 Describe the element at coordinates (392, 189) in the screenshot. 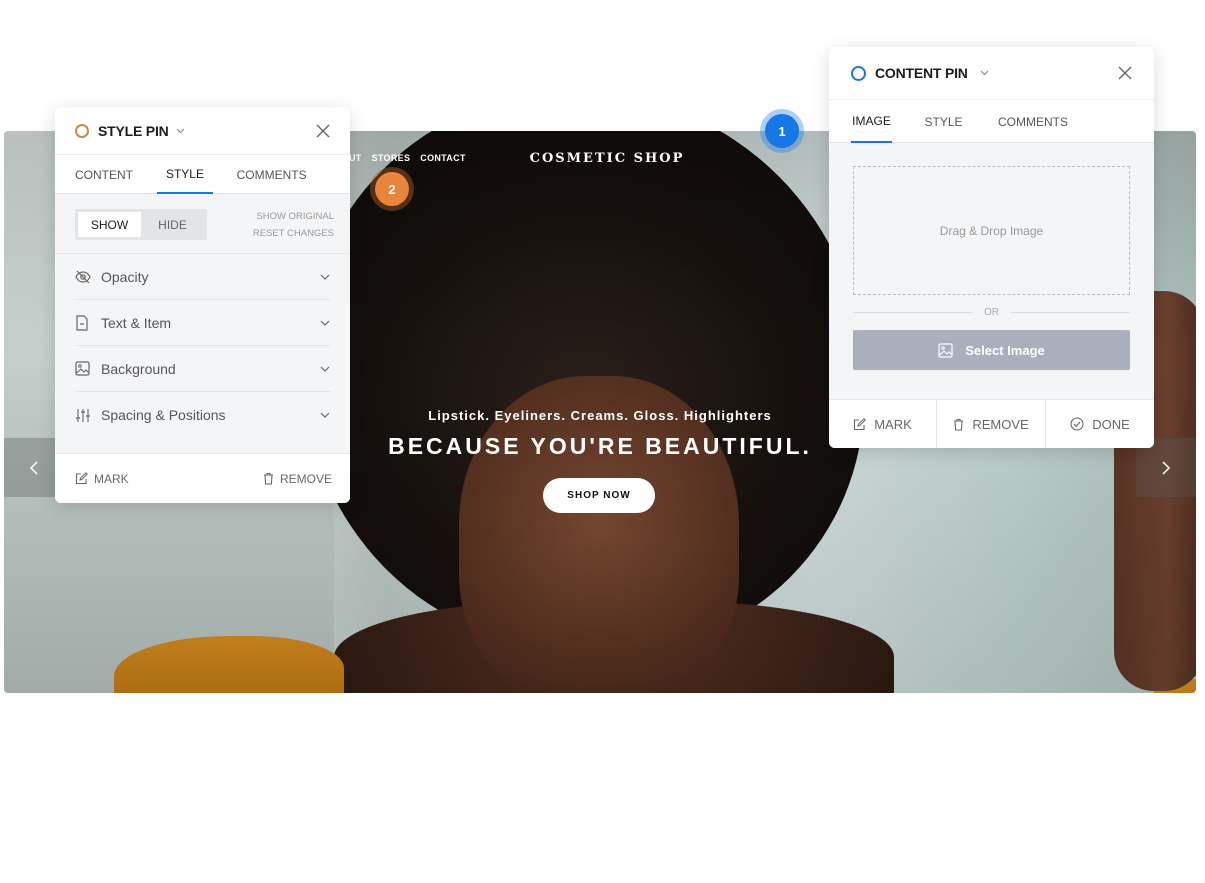

I see `style-pin-marker: 2` at that location.